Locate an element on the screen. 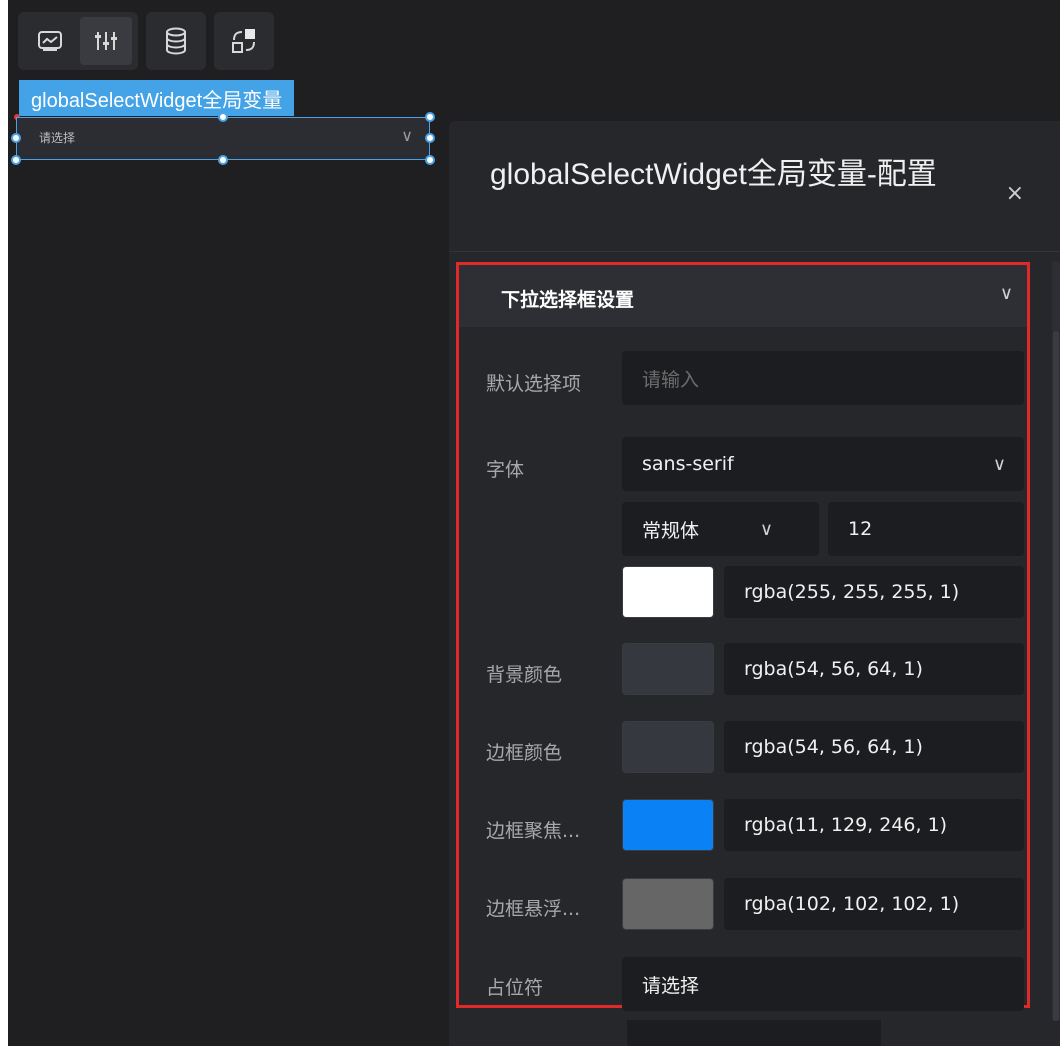 The height and width of the screenshot is (1046, 1060). toolbar-group-left is located at coordinates (78, 41).